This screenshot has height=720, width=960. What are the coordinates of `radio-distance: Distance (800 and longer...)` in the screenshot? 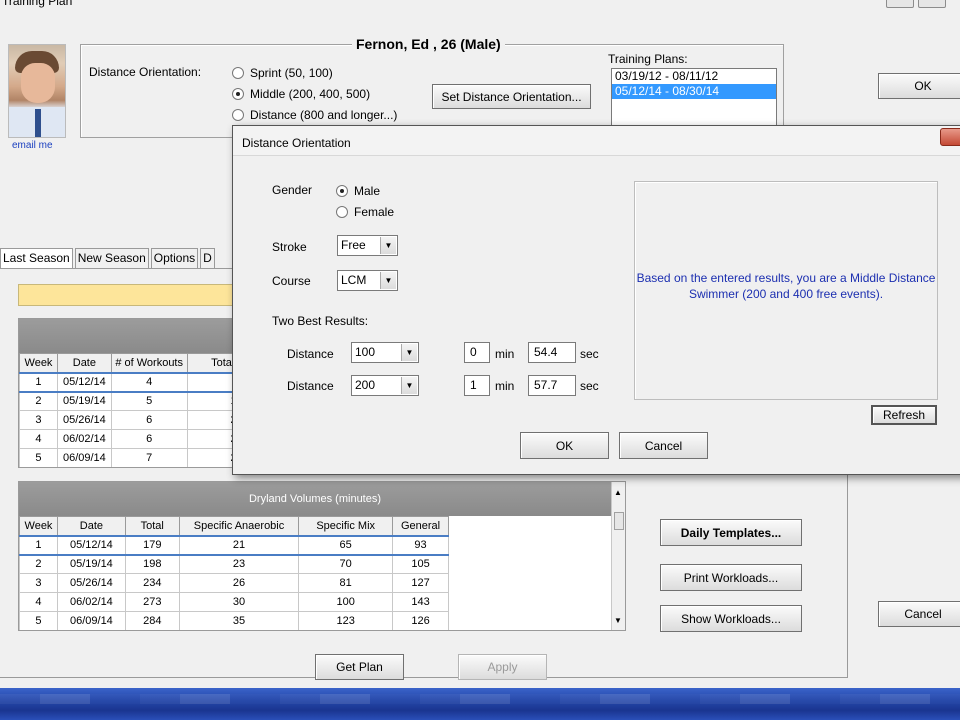 It's located at (314, 115).